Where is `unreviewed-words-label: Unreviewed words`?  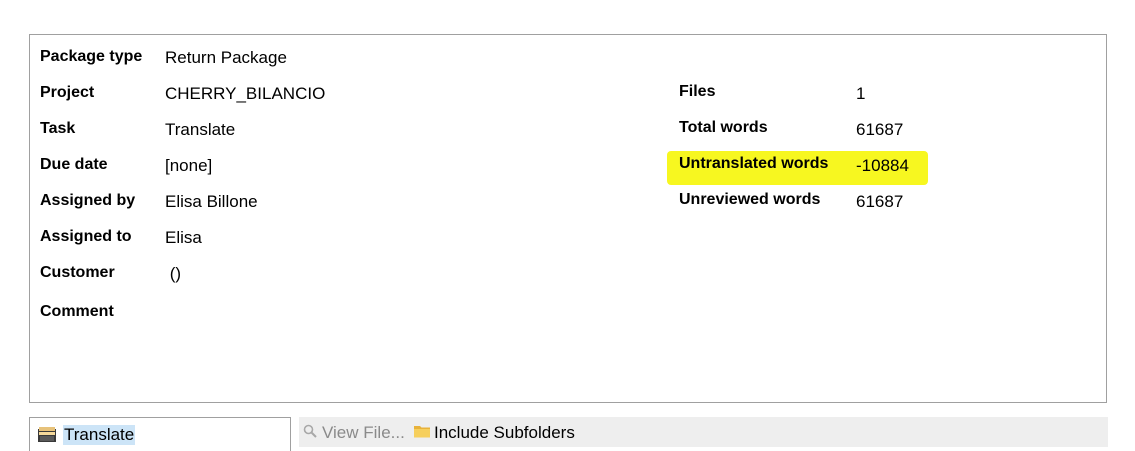 unreviewed-words-label: Unreviewed words is located at coordinates (750, 199).